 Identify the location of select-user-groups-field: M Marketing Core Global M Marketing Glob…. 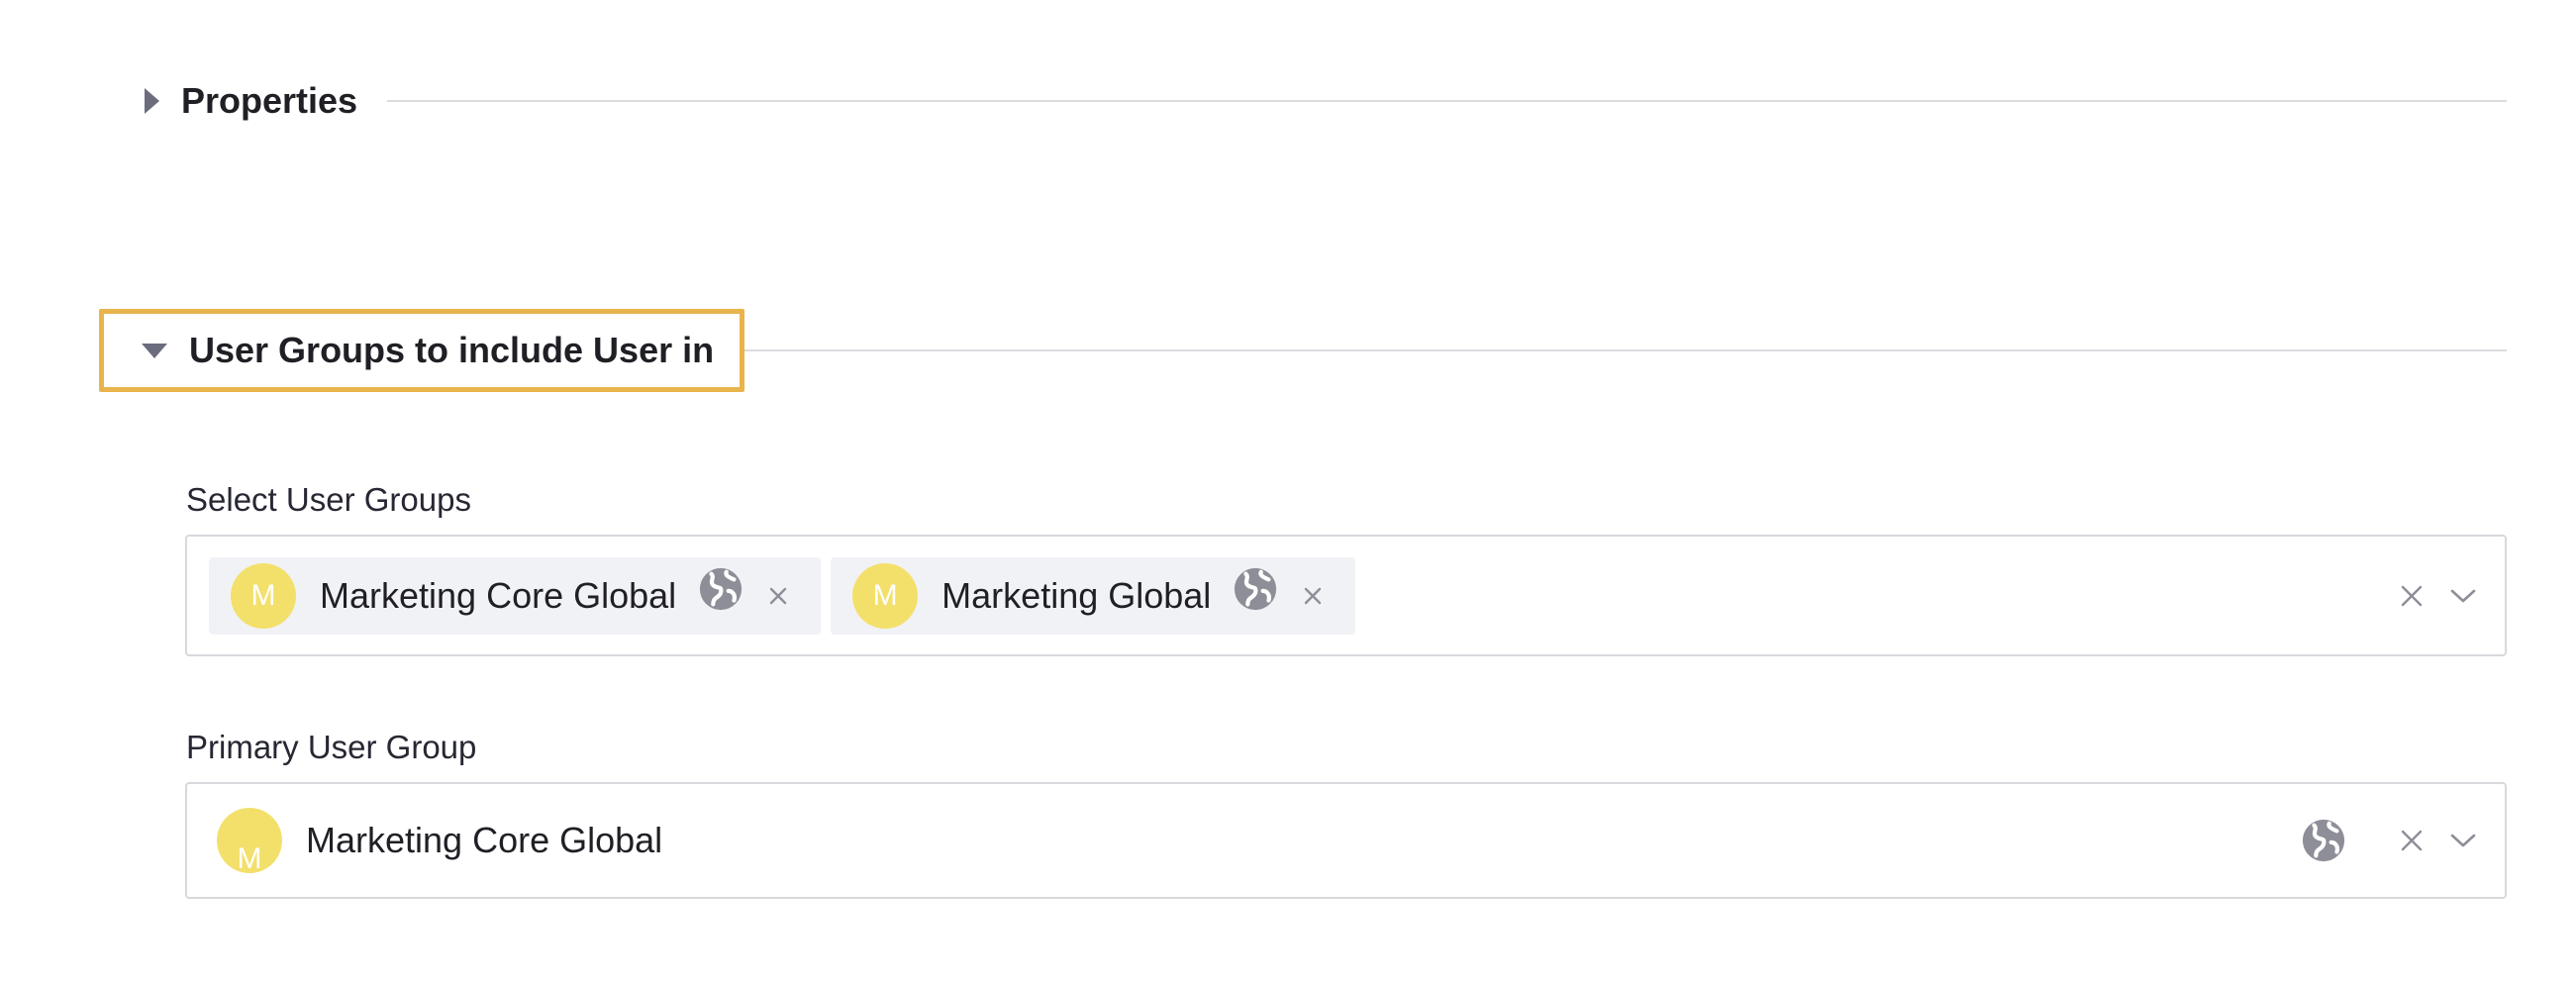
(1346, 595).